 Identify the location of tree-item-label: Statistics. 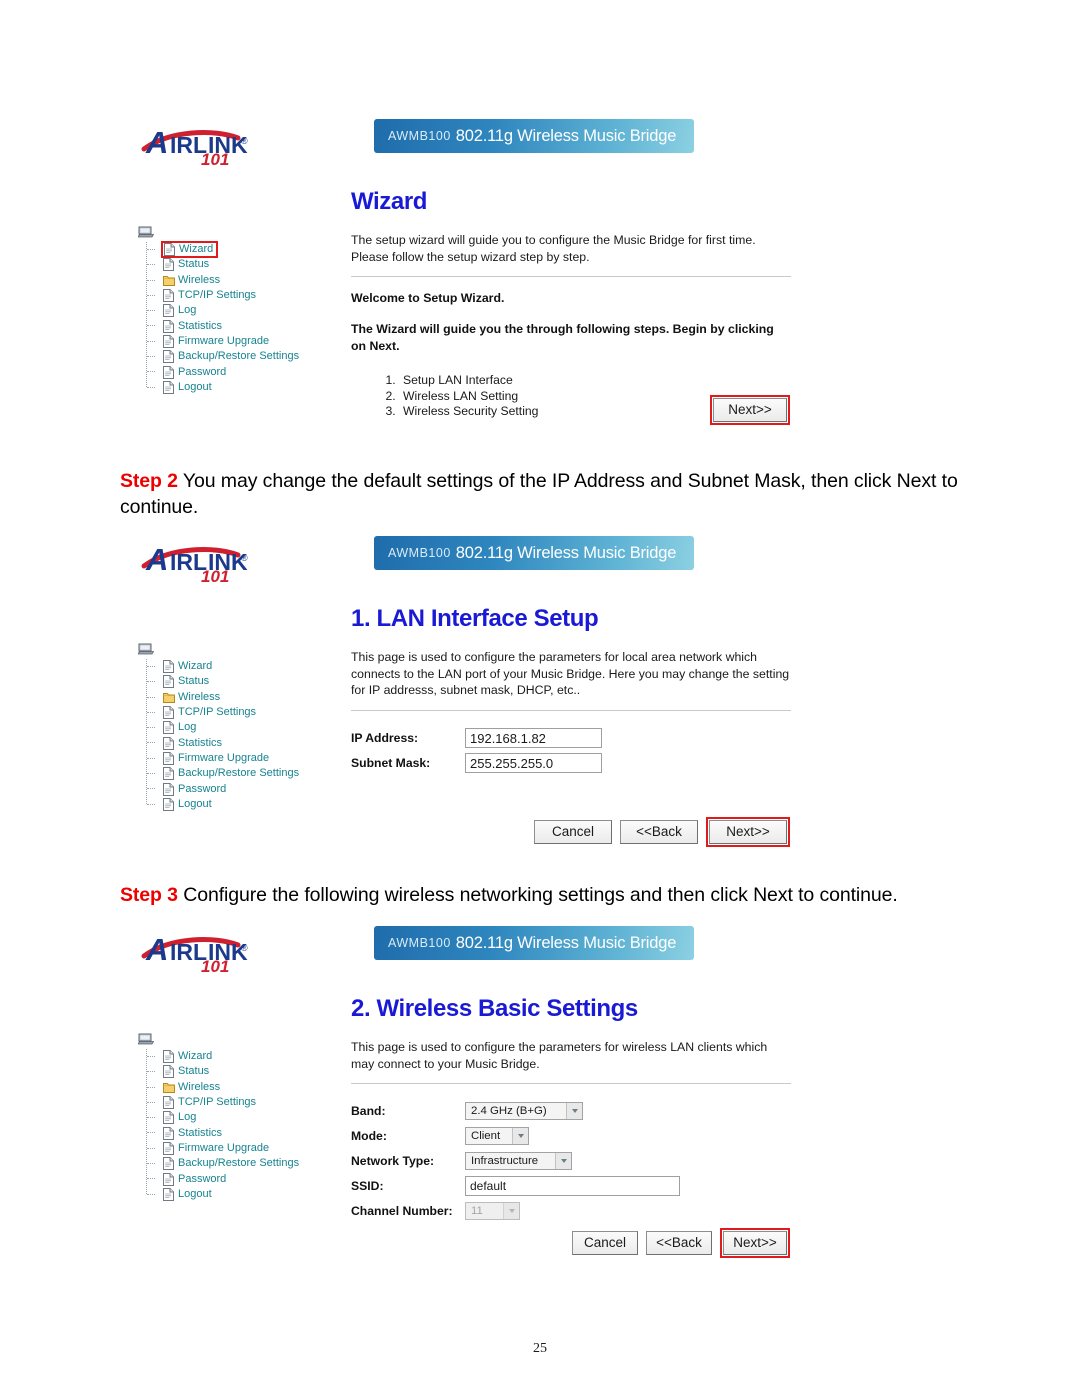
(200, 325).